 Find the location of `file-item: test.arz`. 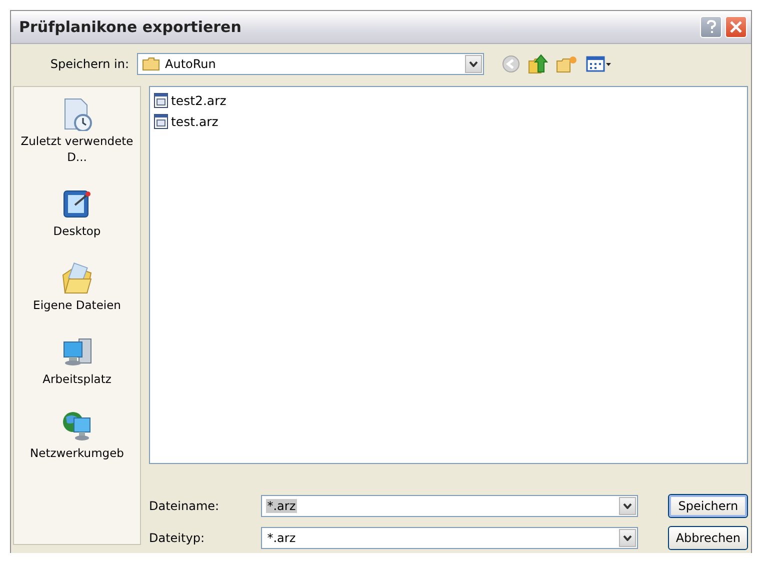

file-item: test.arz is located at coordinates (448, 121).